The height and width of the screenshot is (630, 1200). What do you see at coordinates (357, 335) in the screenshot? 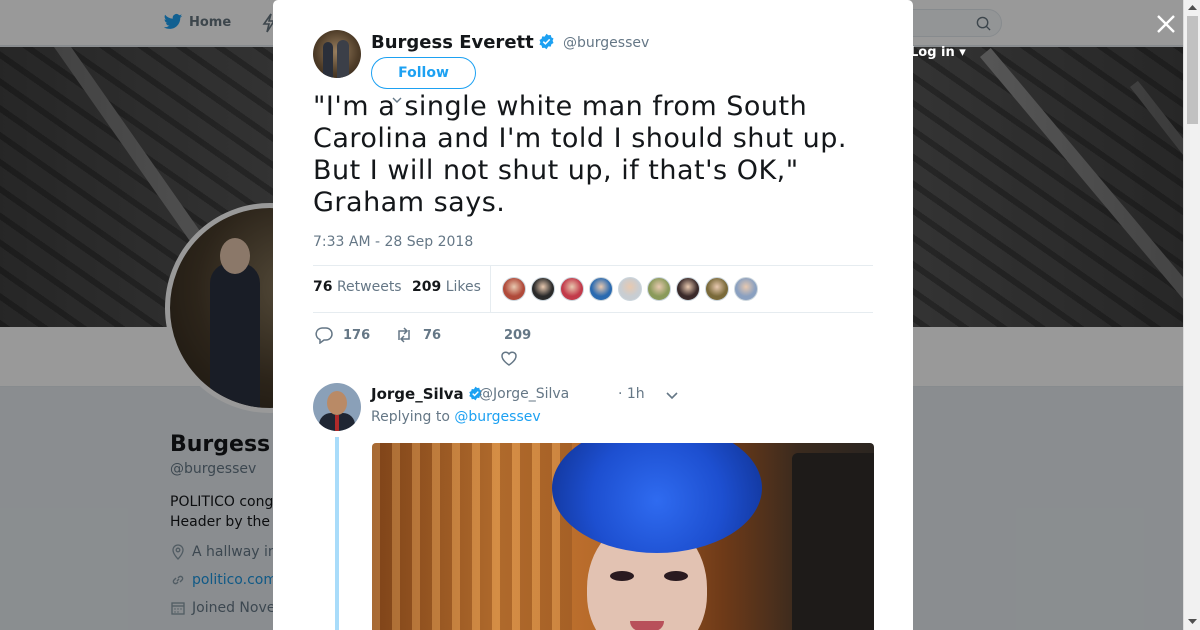
I see `reply-count: 176` at bounding box center [357, 335].